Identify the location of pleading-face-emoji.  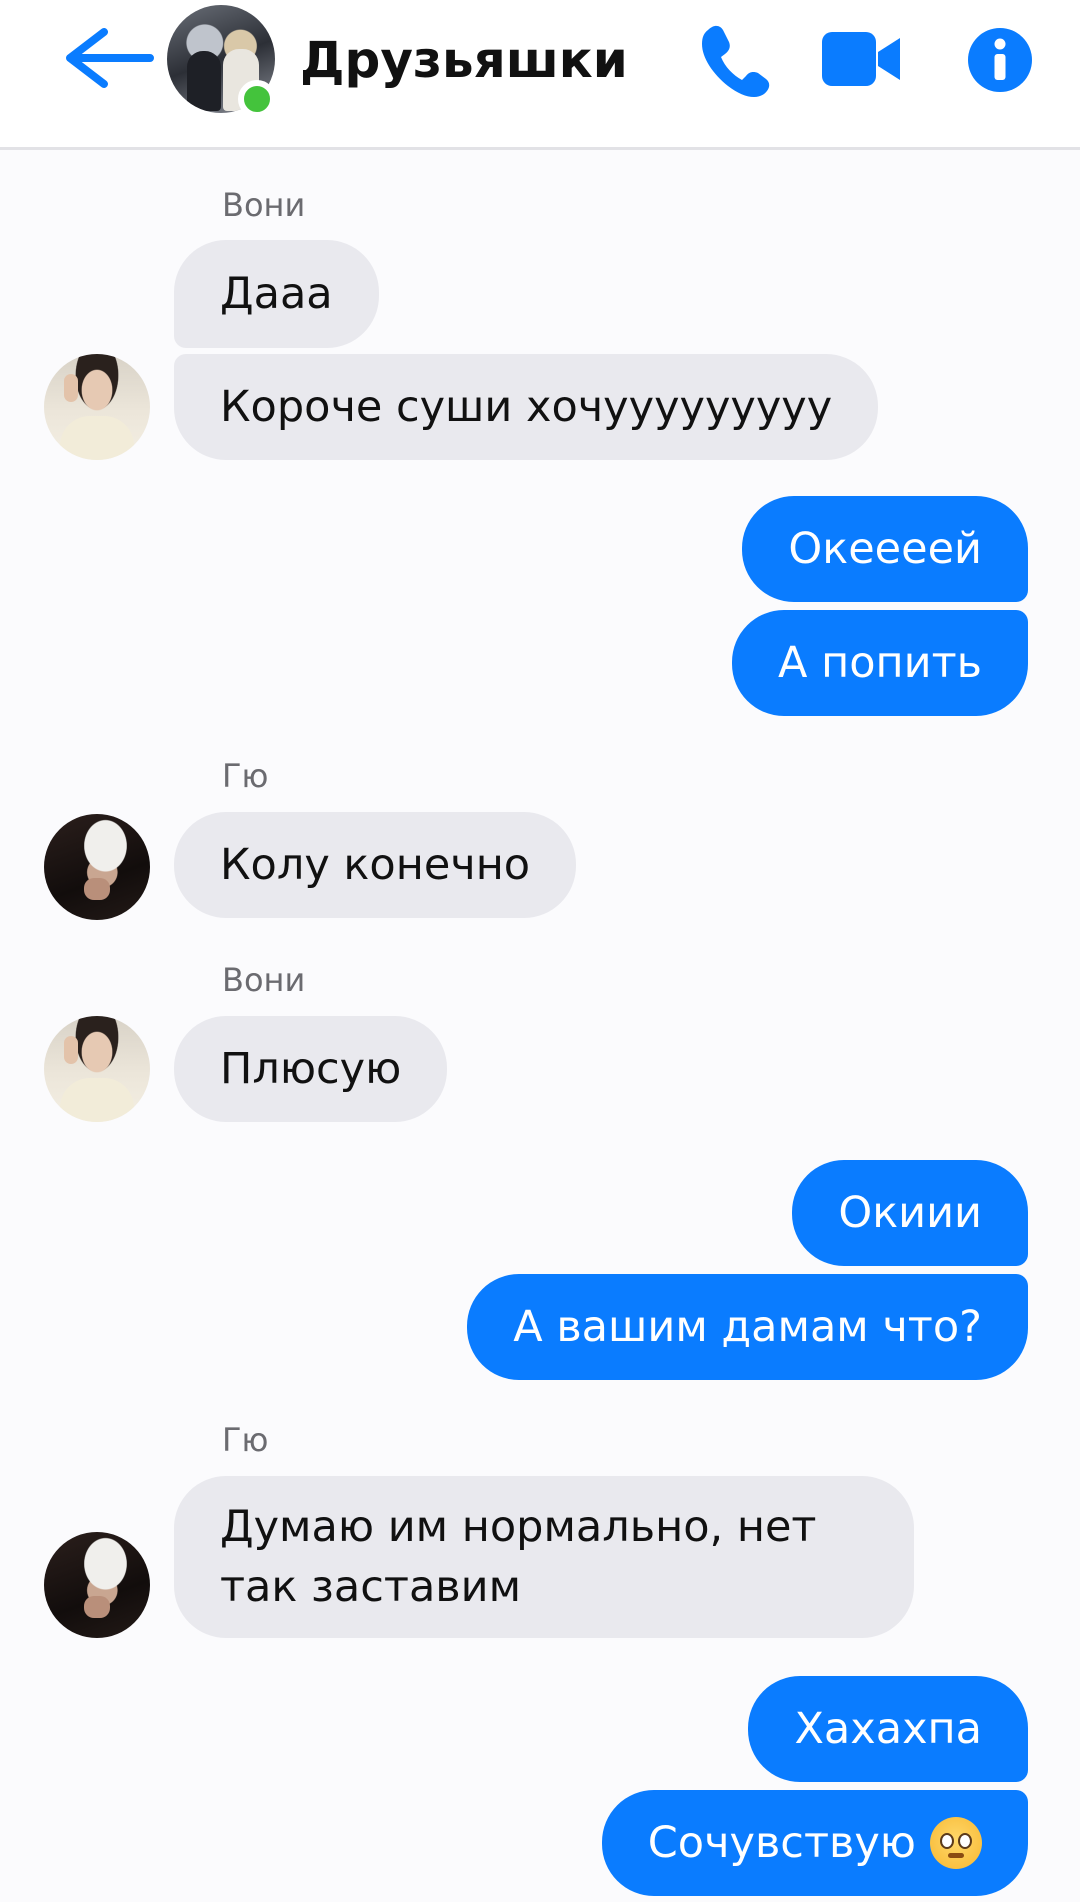
(956, 1843).